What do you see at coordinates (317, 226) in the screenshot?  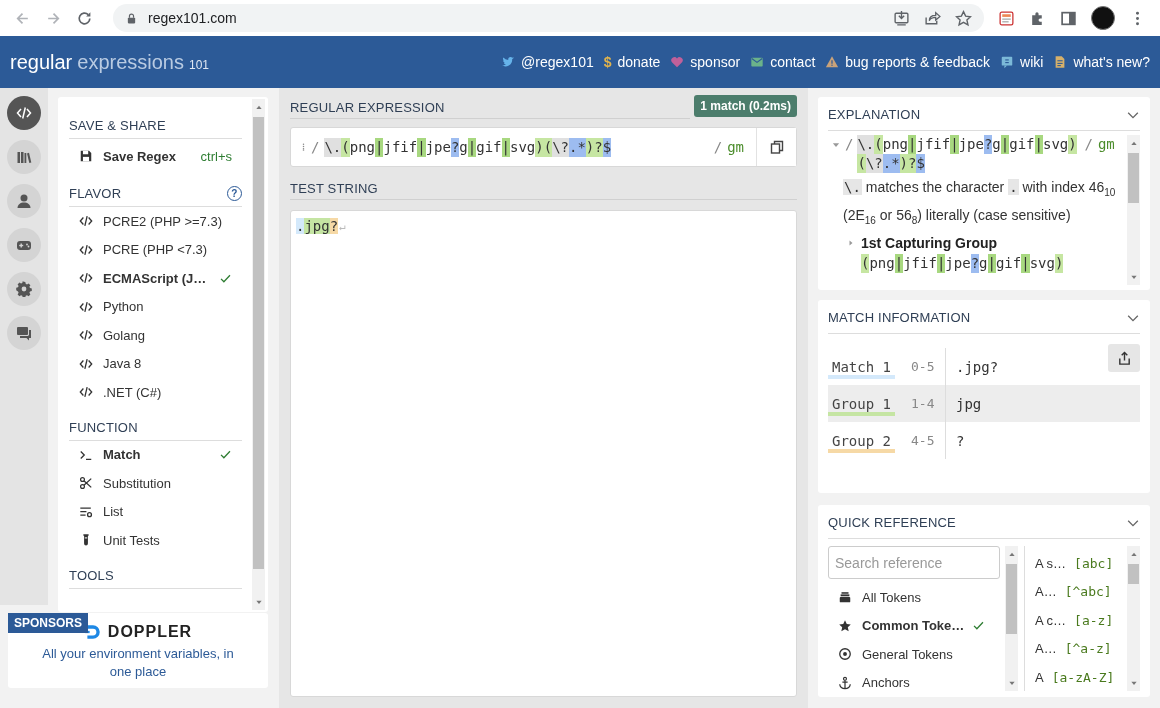 I see `test-string-text: .jpg?` at bounding box center [317, 226].